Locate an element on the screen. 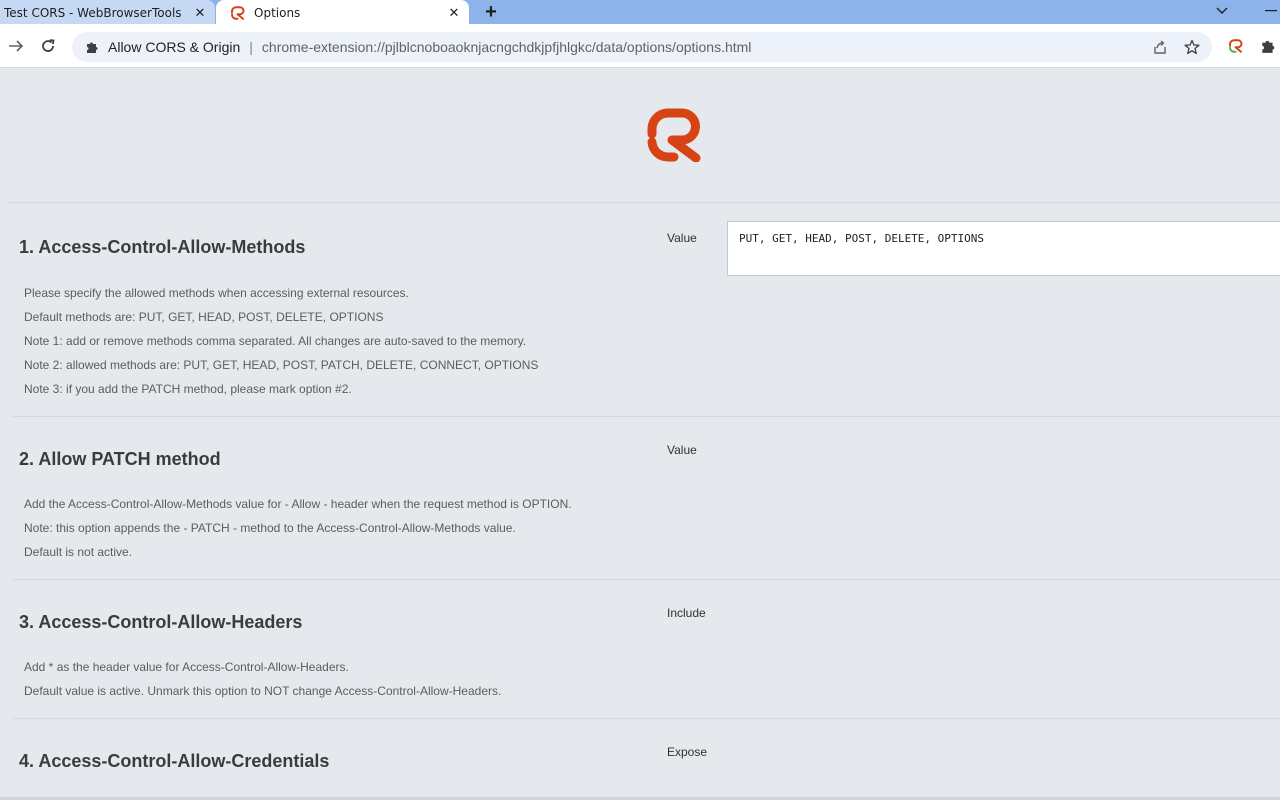 The height and width of the screenshot is (800, 1280). share-icon is located at coordinates (1160, 47).